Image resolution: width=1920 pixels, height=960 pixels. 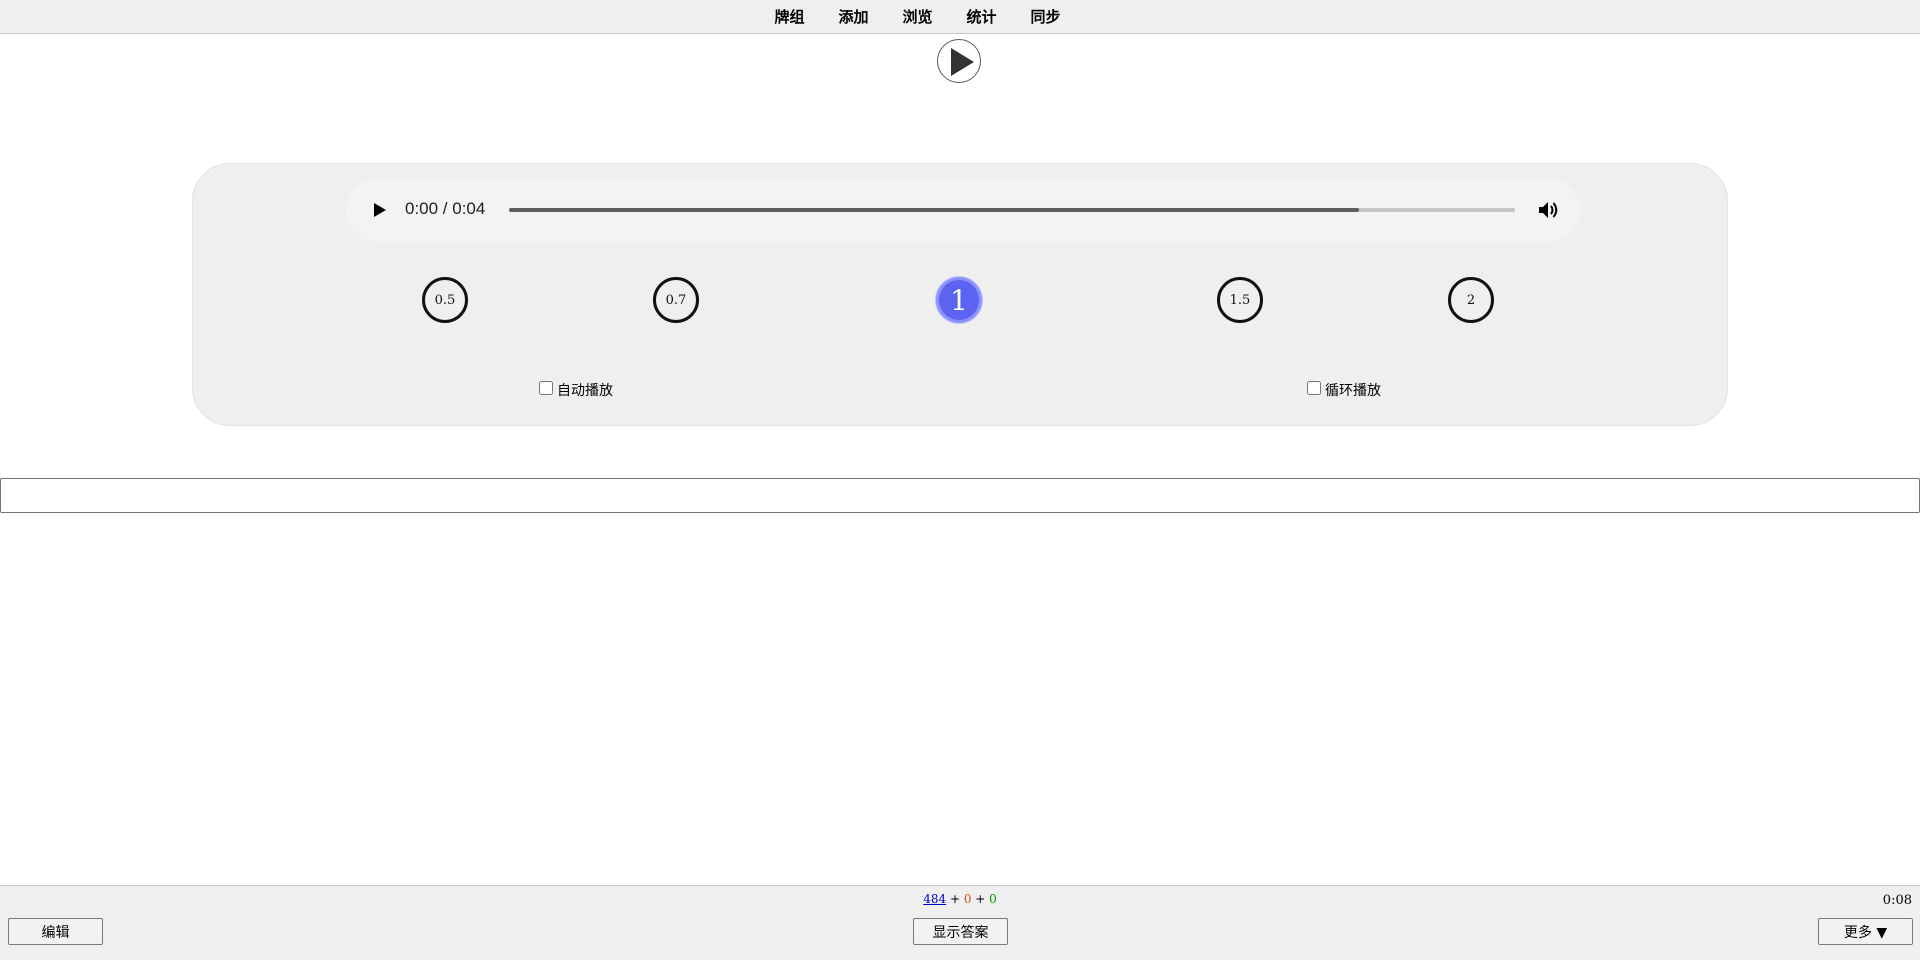 I want to click on audio-time: 0:00 / 0:04, so click(x=445, y=208).